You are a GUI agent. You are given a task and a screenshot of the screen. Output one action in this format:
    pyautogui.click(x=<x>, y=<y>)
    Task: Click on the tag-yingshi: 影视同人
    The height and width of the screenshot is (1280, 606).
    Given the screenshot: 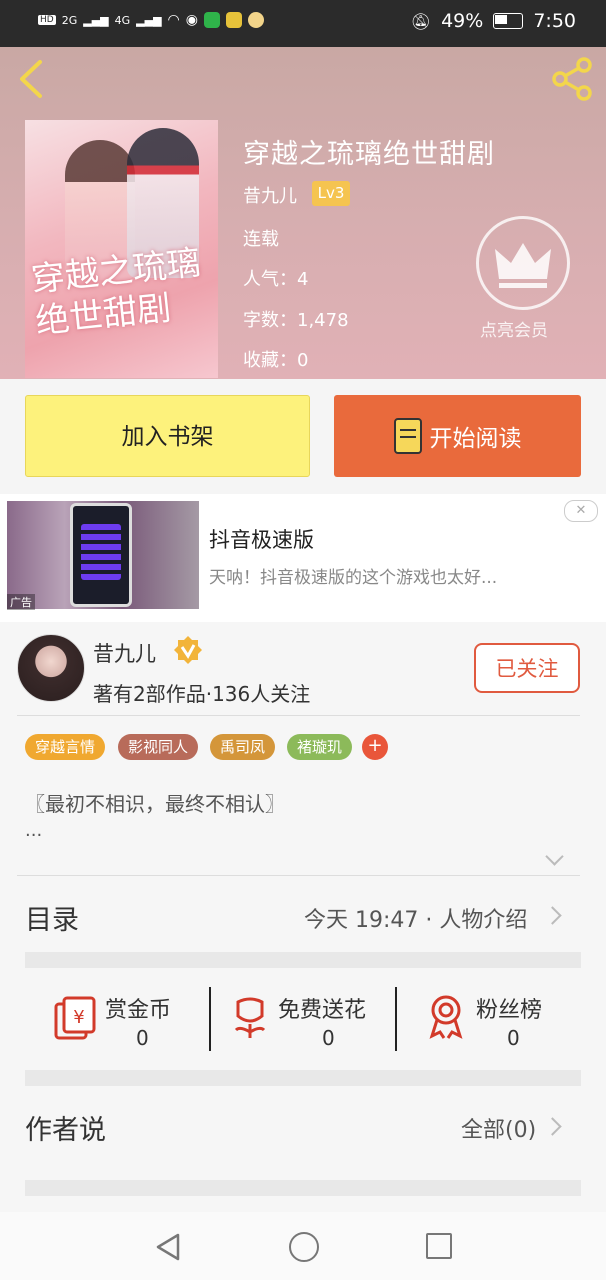 What is the action you would take?
    pyautogui.click(x=158, y=747)
    